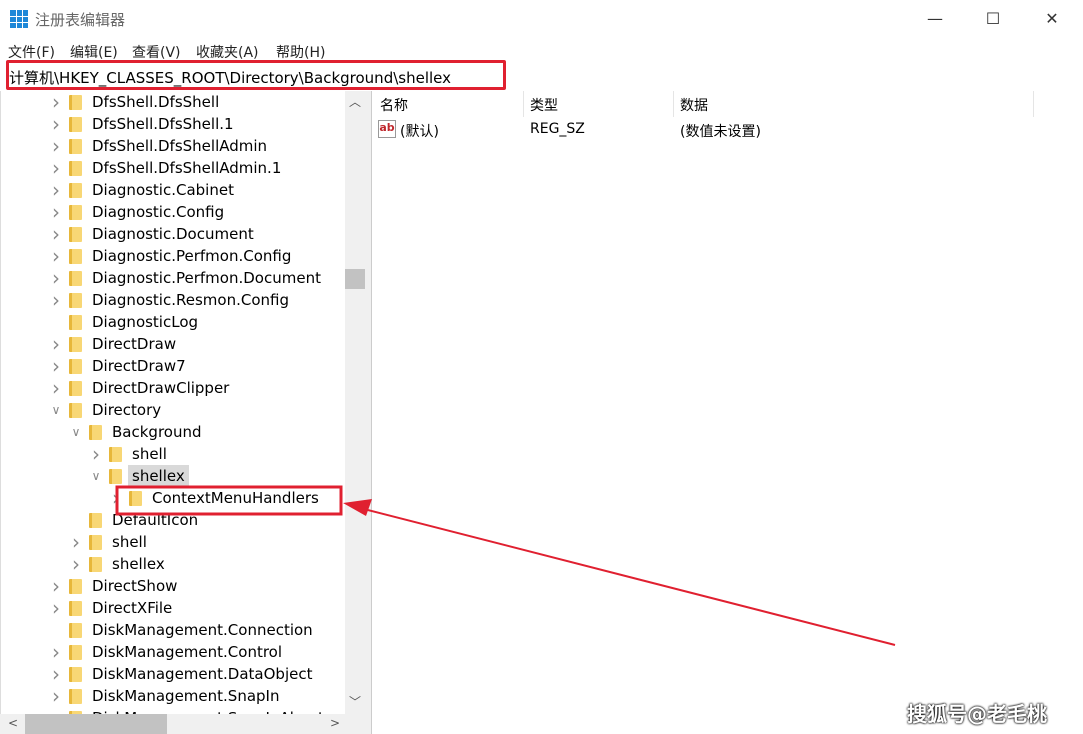  What do you see at coordinates (357, 507) in the screenshot?
I see `arrow-head-icon` at bounding box center [357, 507].